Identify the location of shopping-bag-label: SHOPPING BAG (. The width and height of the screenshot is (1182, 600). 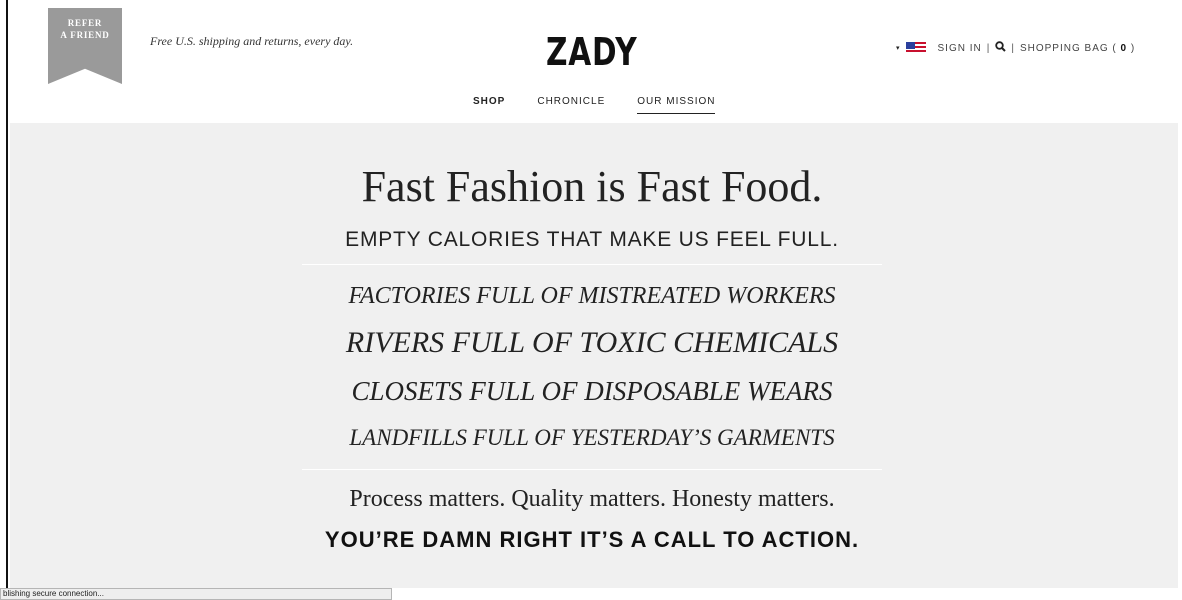
(1068, 48).